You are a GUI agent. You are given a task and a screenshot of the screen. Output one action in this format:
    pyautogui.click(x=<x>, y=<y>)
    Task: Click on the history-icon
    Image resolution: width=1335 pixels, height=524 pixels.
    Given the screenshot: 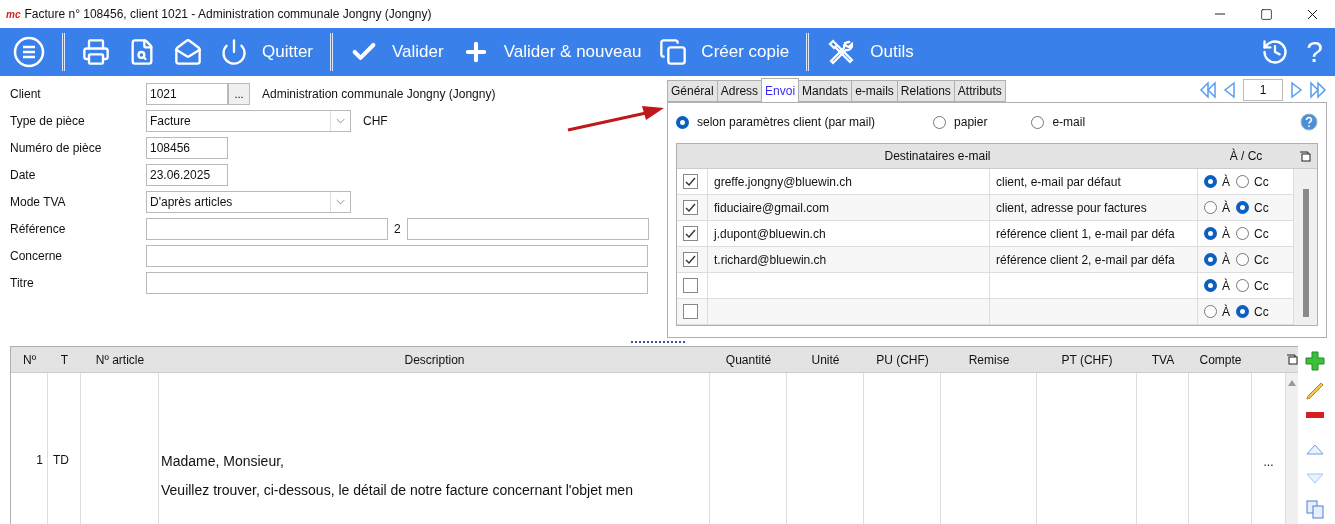 What is the action you would take?
    pyautogui.click(x=1275, y=52)
    